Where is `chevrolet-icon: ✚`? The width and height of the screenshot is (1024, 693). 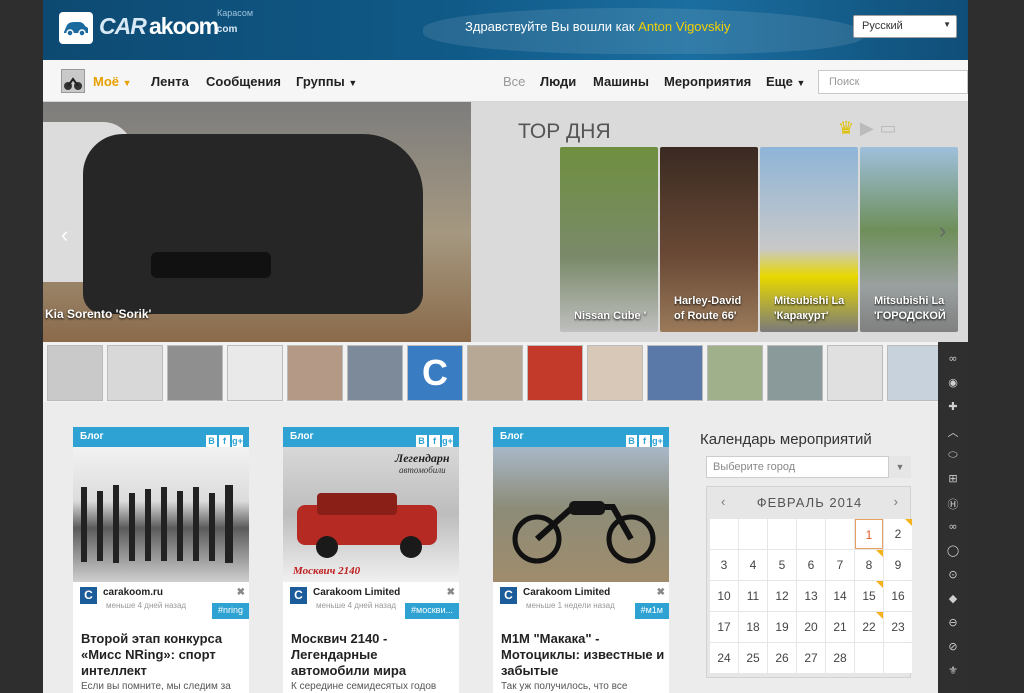 chevrolet-icon: ✚ is located at coordinates (953, 407).